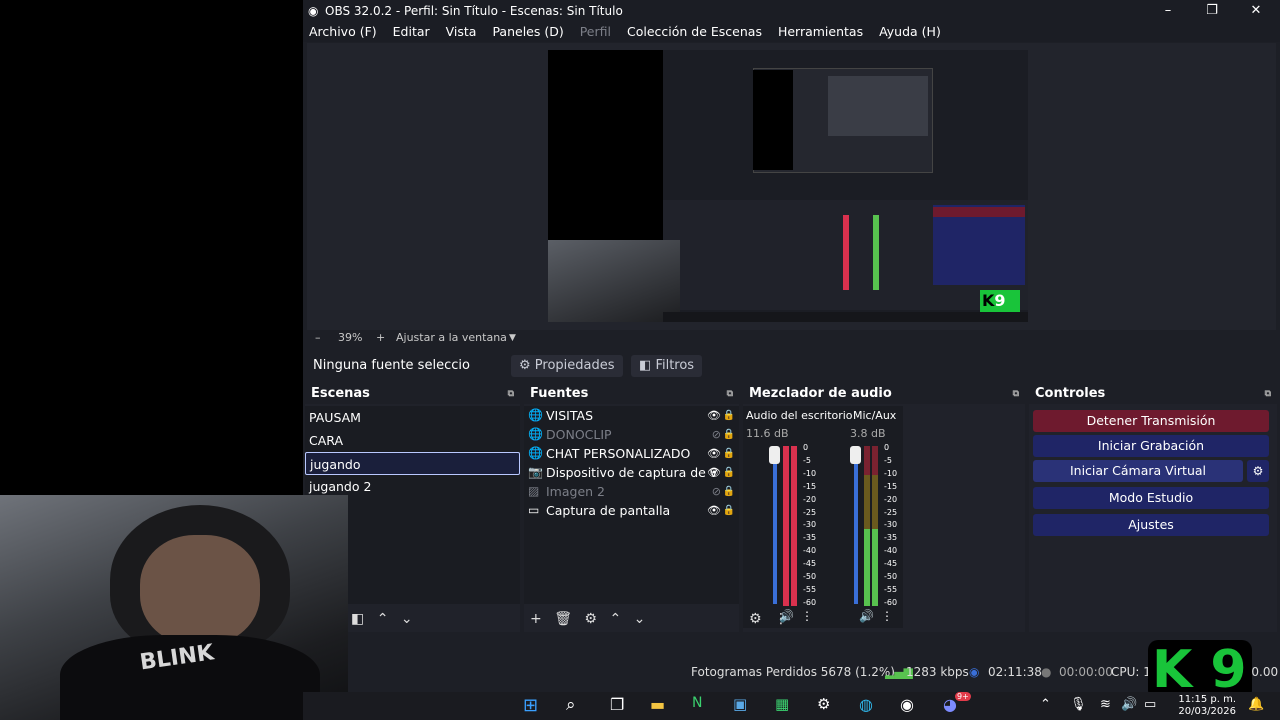 This screenshot has width=1280, height=720. Describe the element at coordinates (411, 31) in the screenshot. I see `menu-edit: Editar` at that location.